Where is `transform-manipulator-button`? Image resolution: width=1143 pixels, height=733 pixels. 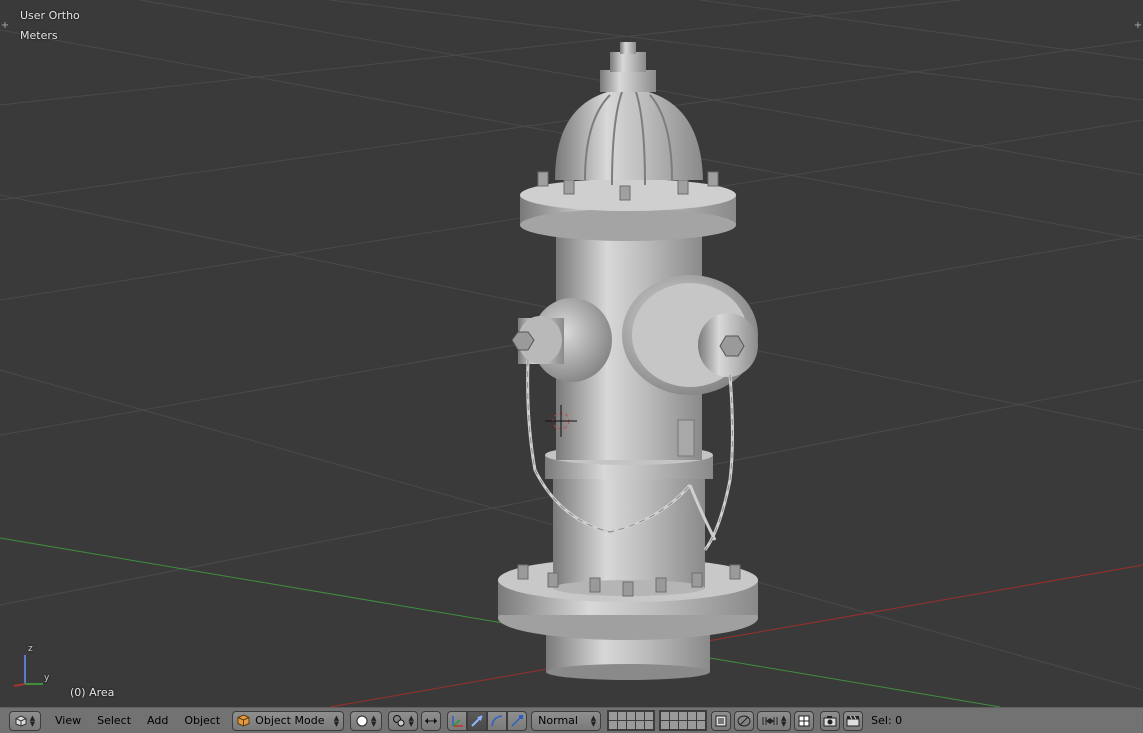 transform-manipulator-button is located at coordinates (457, 720).